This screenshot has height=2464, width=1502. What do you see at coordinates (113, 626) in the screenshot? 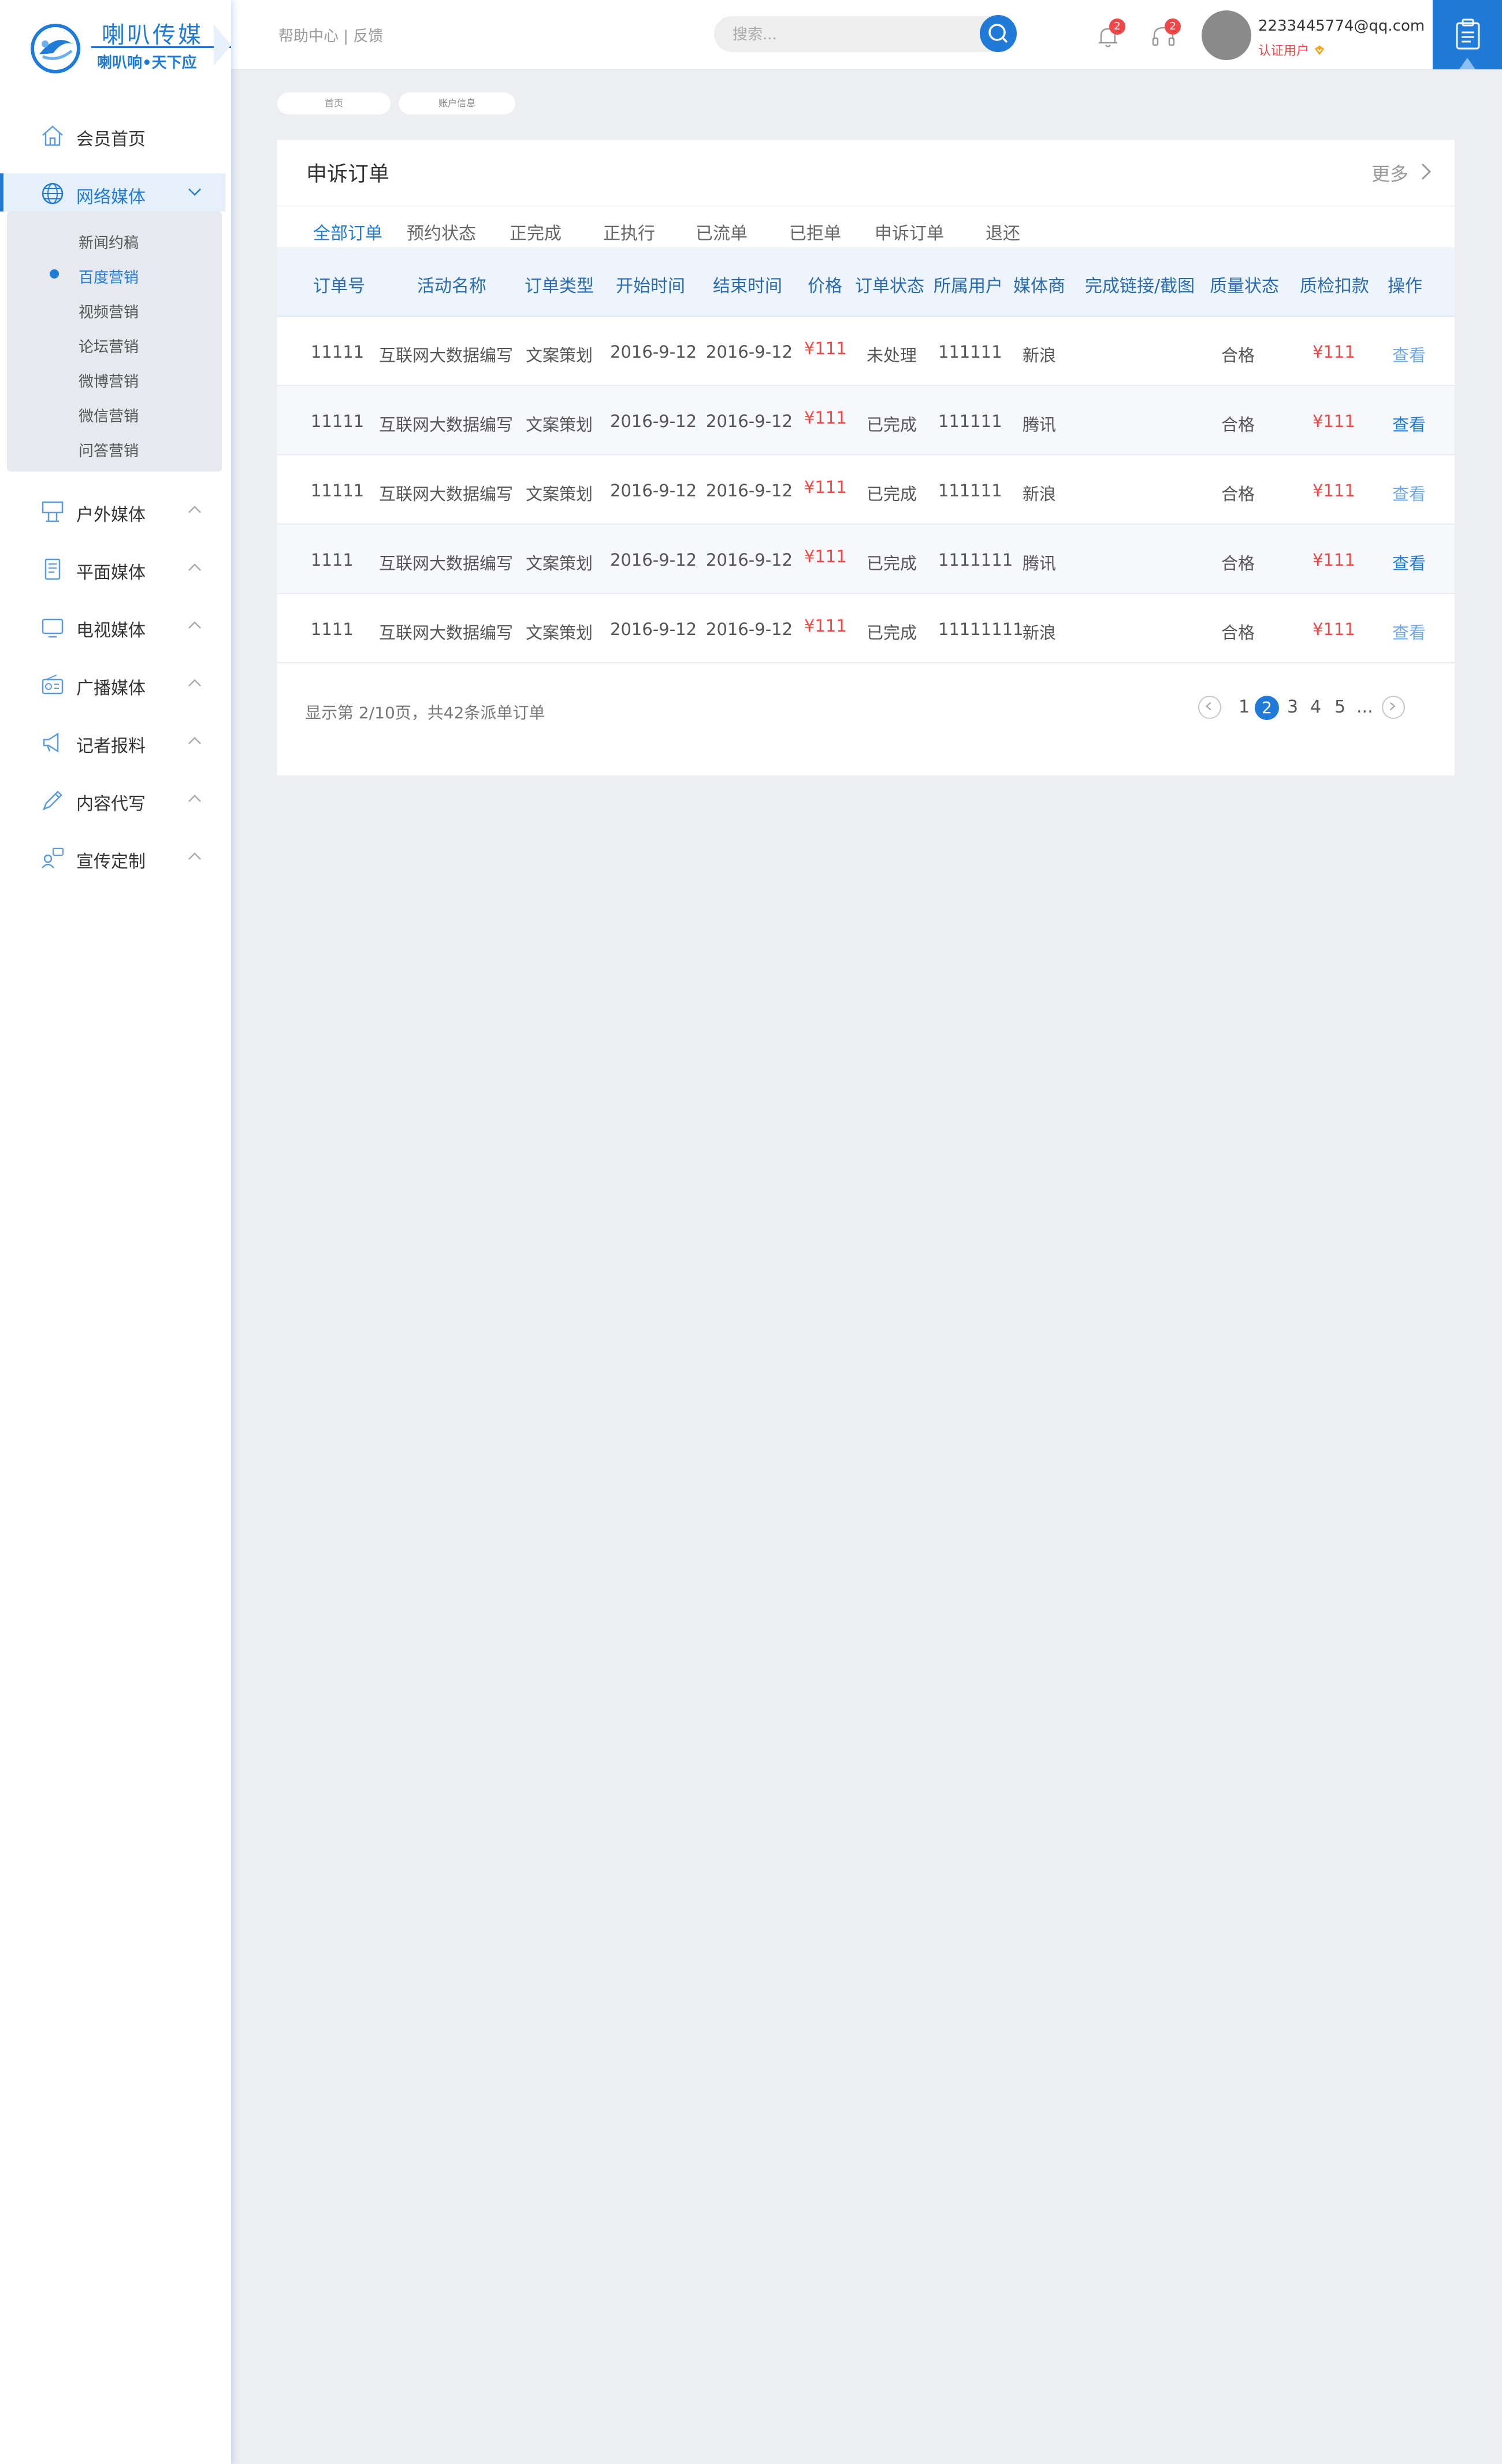
I see `sidebar-item-tv-media: 电视媒体` at bounding box center [113, 626].